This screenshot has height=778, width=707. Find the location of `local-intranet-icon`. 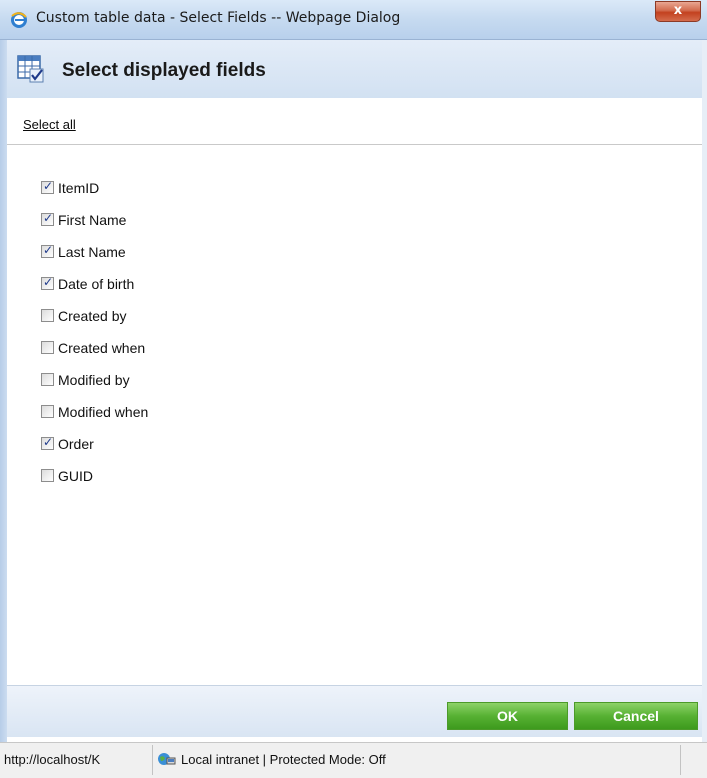

local-intranet-icon is located at coordinates (166, 759).